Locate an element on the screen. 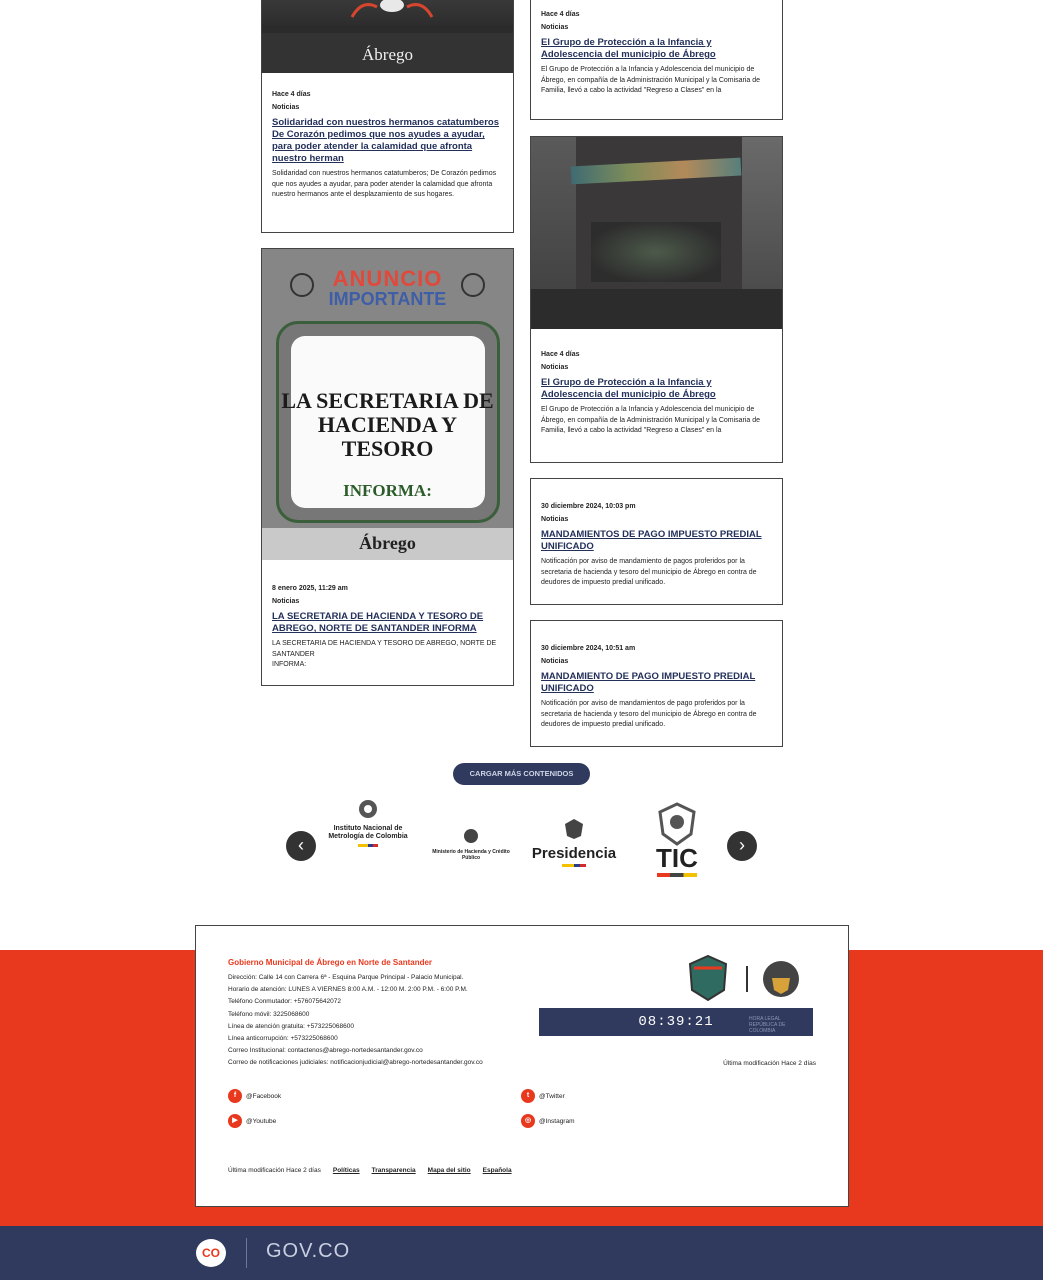 This screenshot has width=1043, height=1280. clock-note: HORA LEGAL REPÚBLICA DE COLOMBIA is located at coordinates (767, 1025).